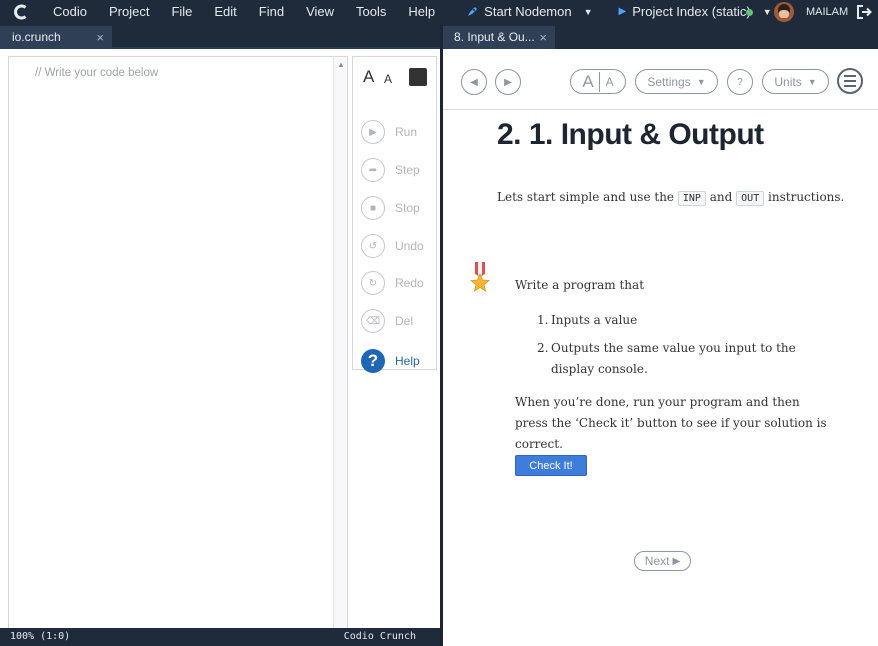 This screenshot has width=878, height=646. Describe the element at coordinates (543, 348) in the screenshot. I see `list-number: 2.` at that location.